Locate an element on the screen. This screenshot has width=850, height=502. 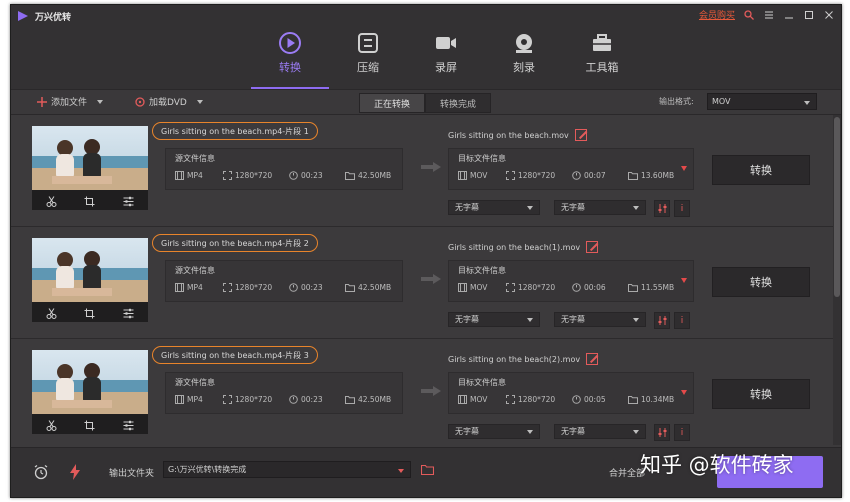
size-info: 42.50MB is located at coordinates (368, 175).